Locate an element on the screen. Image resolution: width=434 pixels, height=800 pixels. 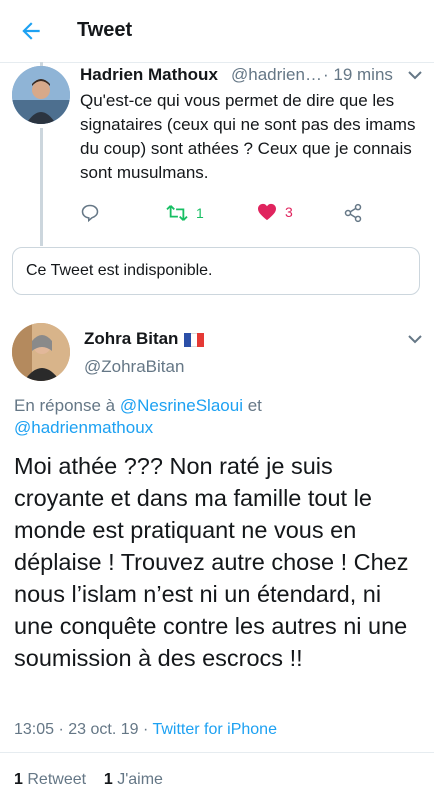
reply-button is located at coordinates (90, 213).